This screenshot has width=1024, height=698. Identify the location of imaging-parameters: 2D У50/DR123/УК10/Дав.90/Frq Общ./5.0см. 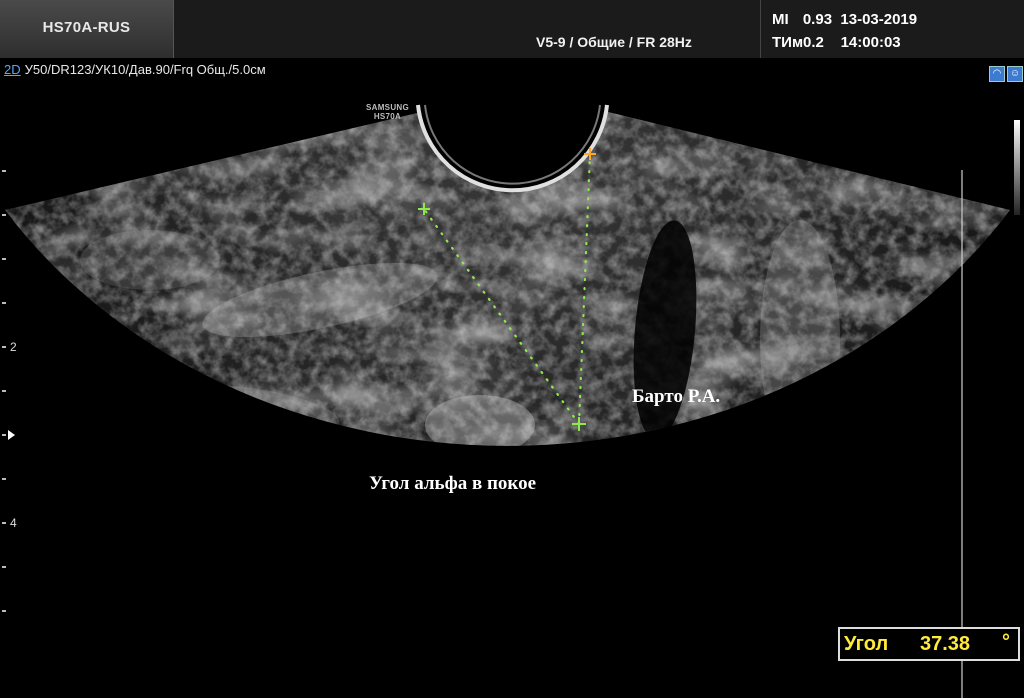
(135, 69).